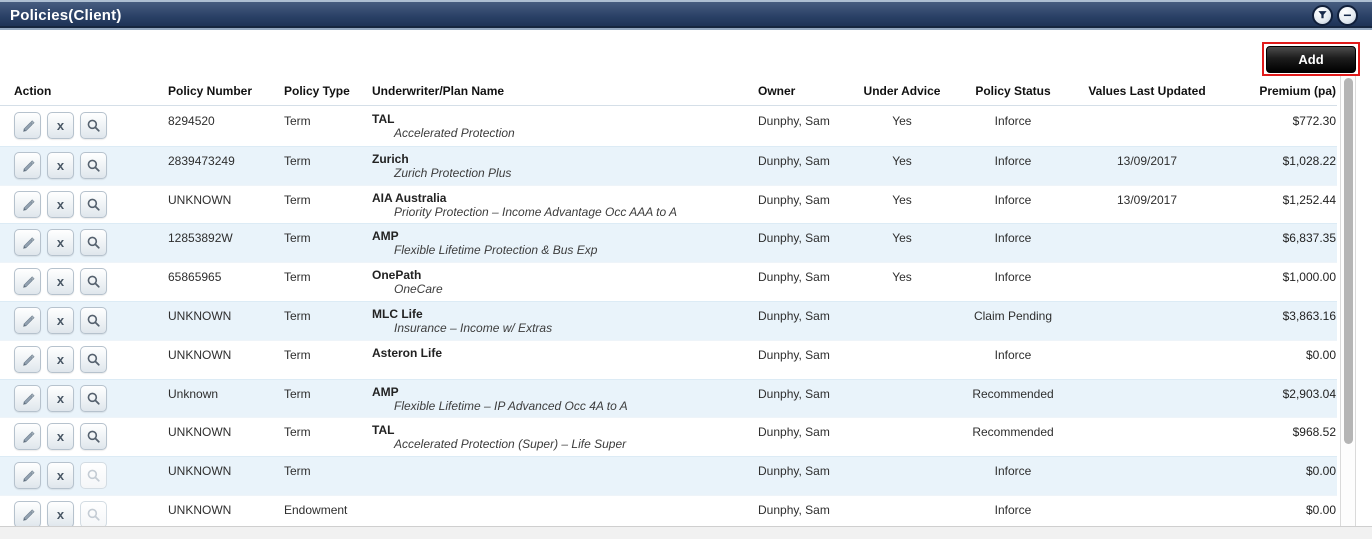 The image size is (1372, 539). What do you see at coordinates (777, 91) in the screenshot?
I see `col-header-owner: Owner` at bounding box center [777, 91].